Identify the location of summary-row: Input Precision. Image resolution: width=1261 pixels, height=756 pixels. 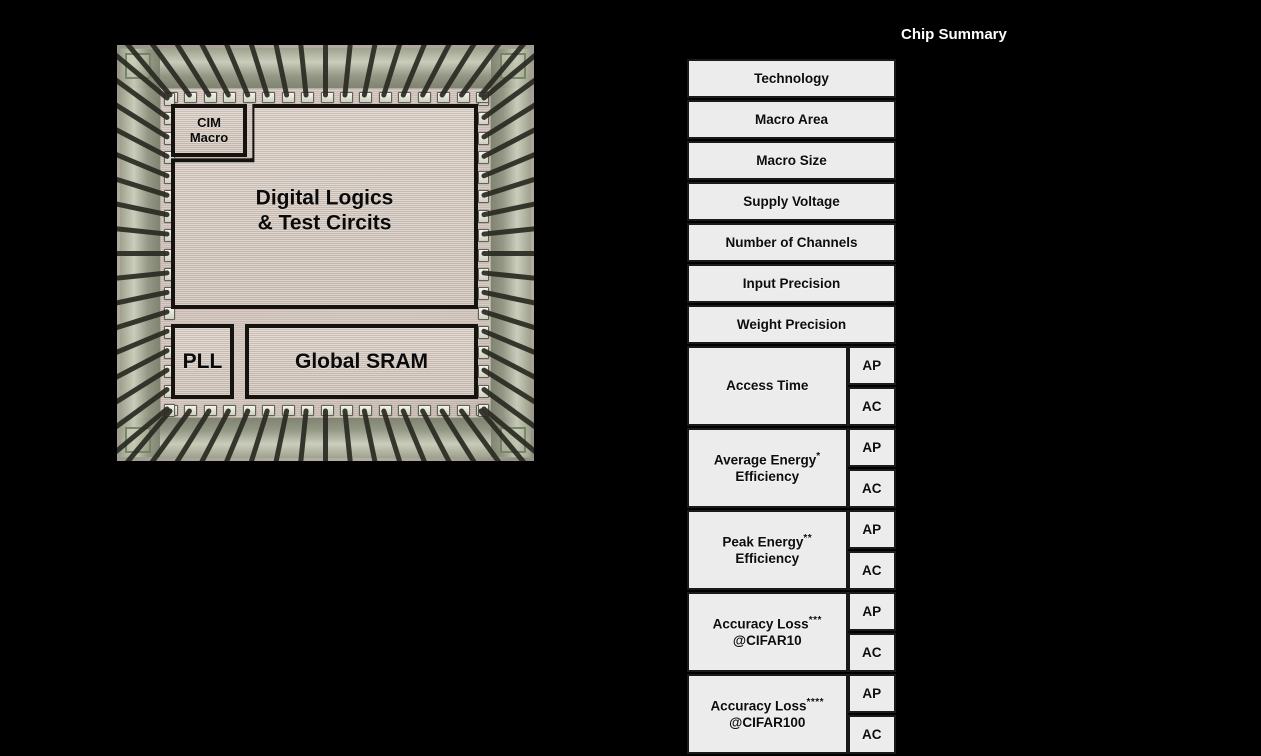
(791, 283).